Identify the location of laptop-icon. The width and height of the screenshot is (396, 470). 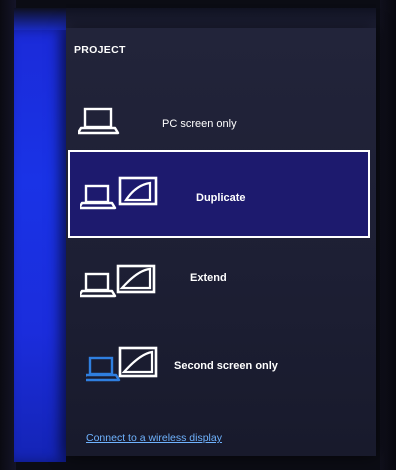
(99, 123).